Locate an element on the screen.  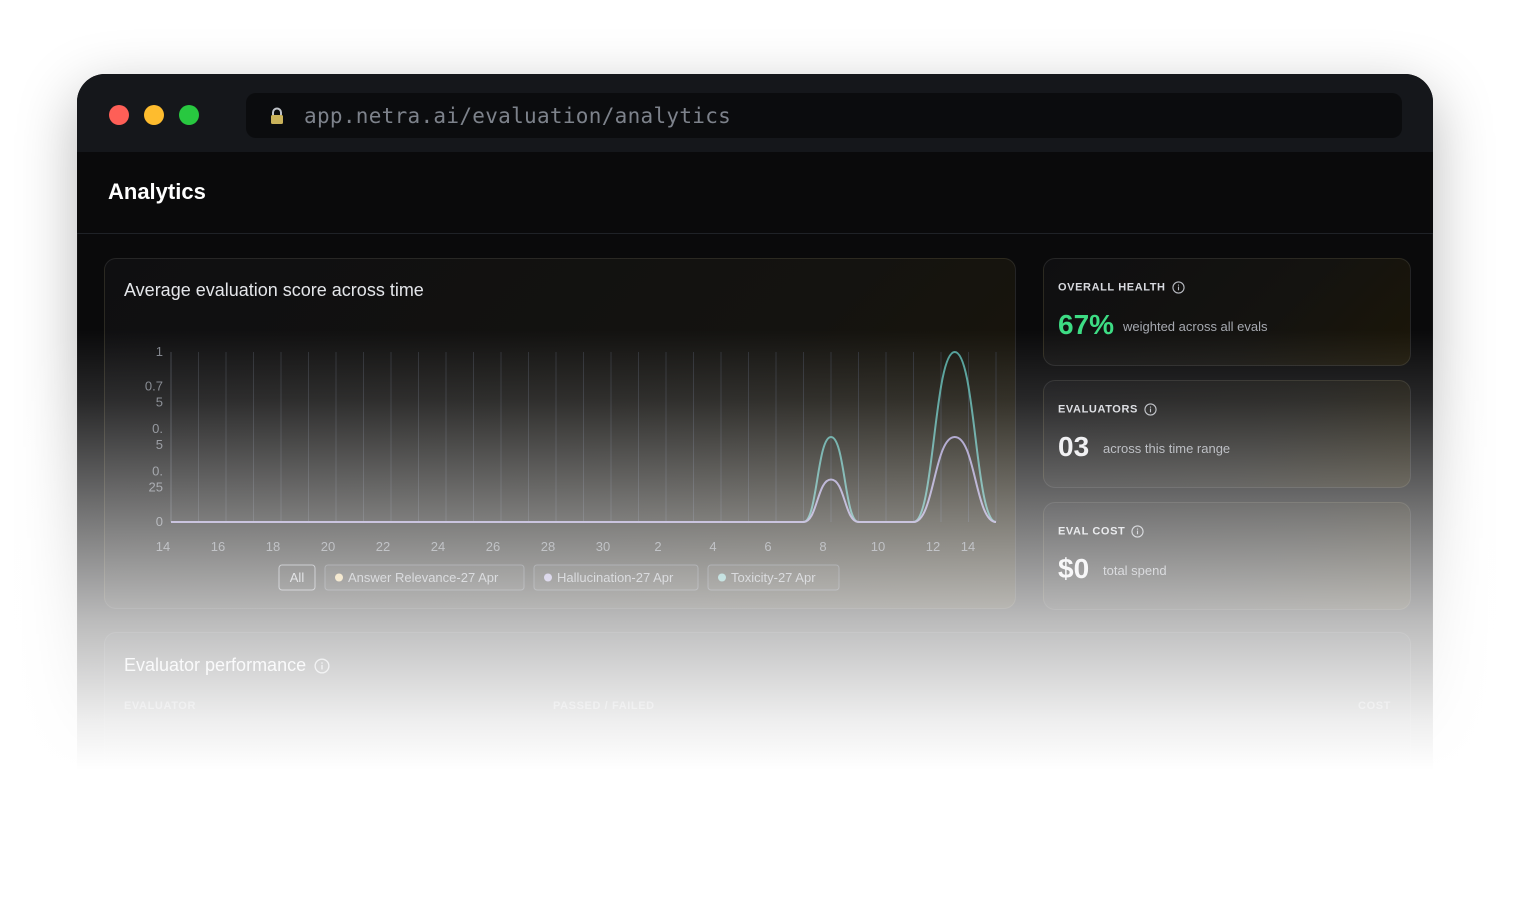
legend-item: Hallucination-27 Apr is located at coordinates (616, 577).